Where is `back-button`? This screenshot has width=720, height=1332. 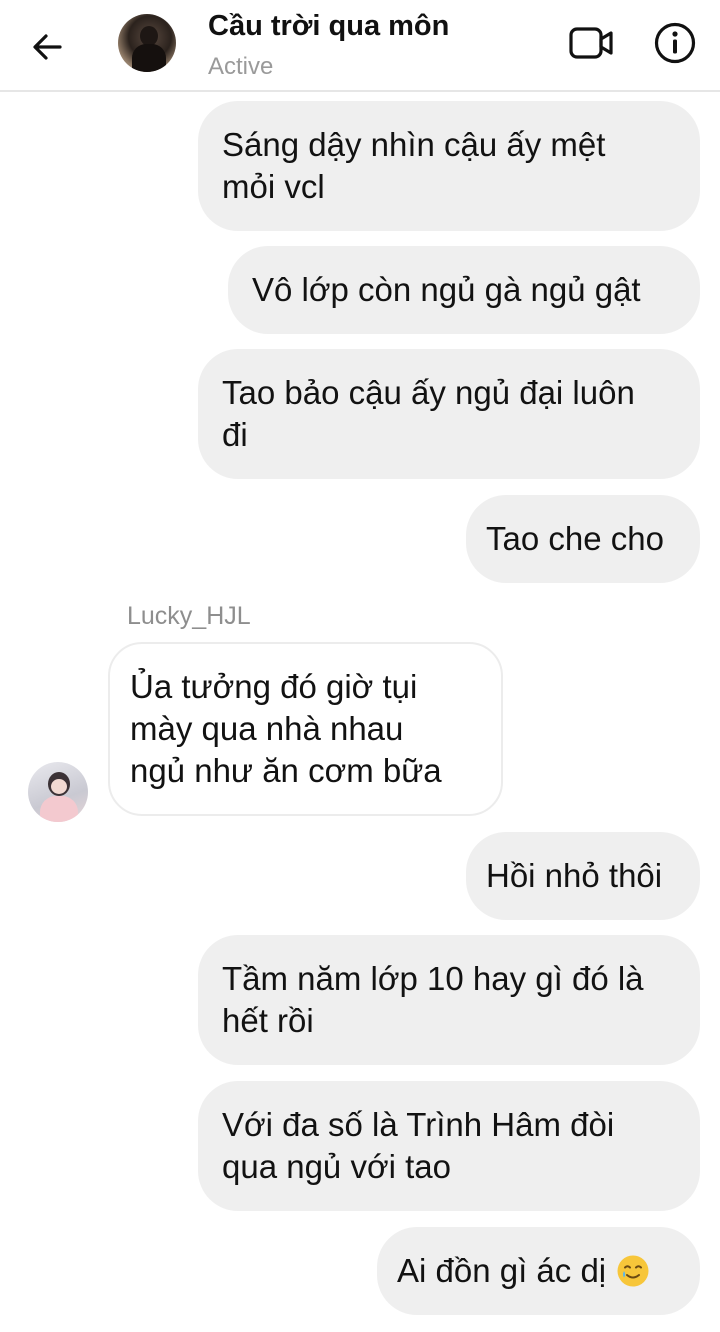 back-button is located at coordinates (47, 47).